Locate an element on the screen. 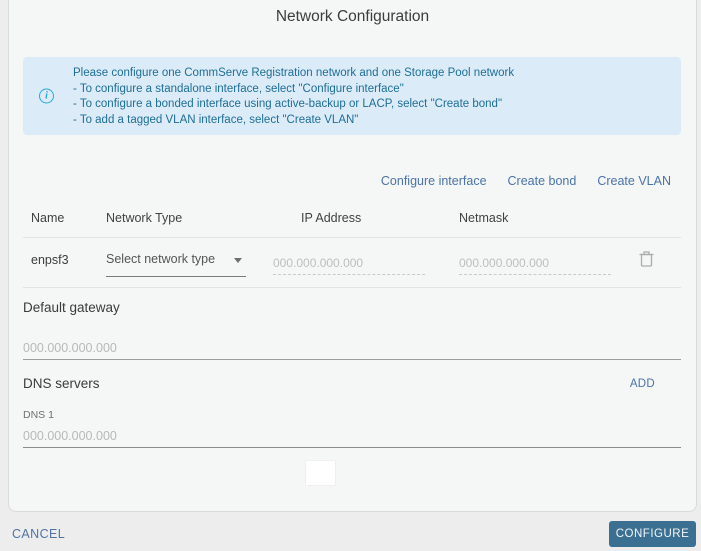 Image resolution: width=701 pixels, height=551 pixels. info-icon: i is located at coordinates (46, 96).